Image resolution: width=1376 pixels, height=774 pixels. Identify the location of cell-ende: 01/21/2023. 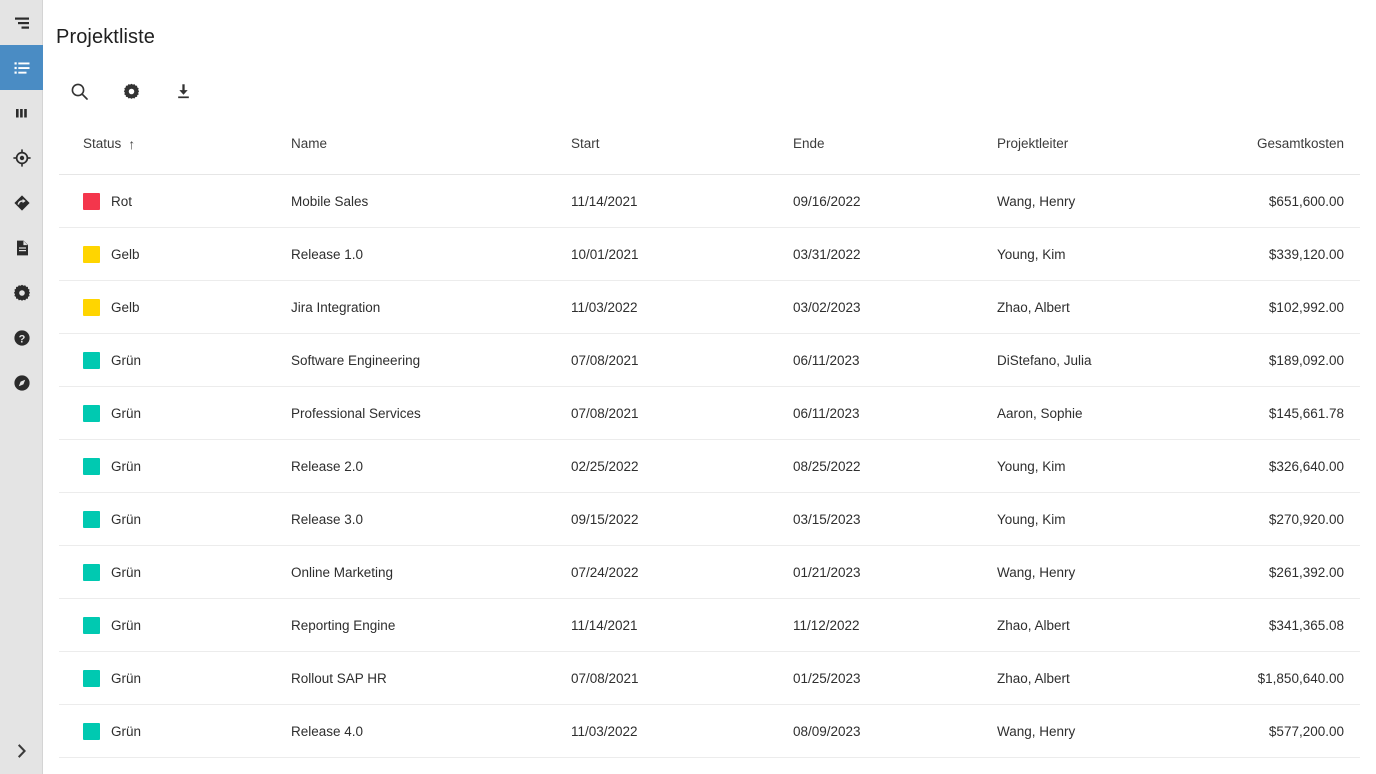
(871, 572).